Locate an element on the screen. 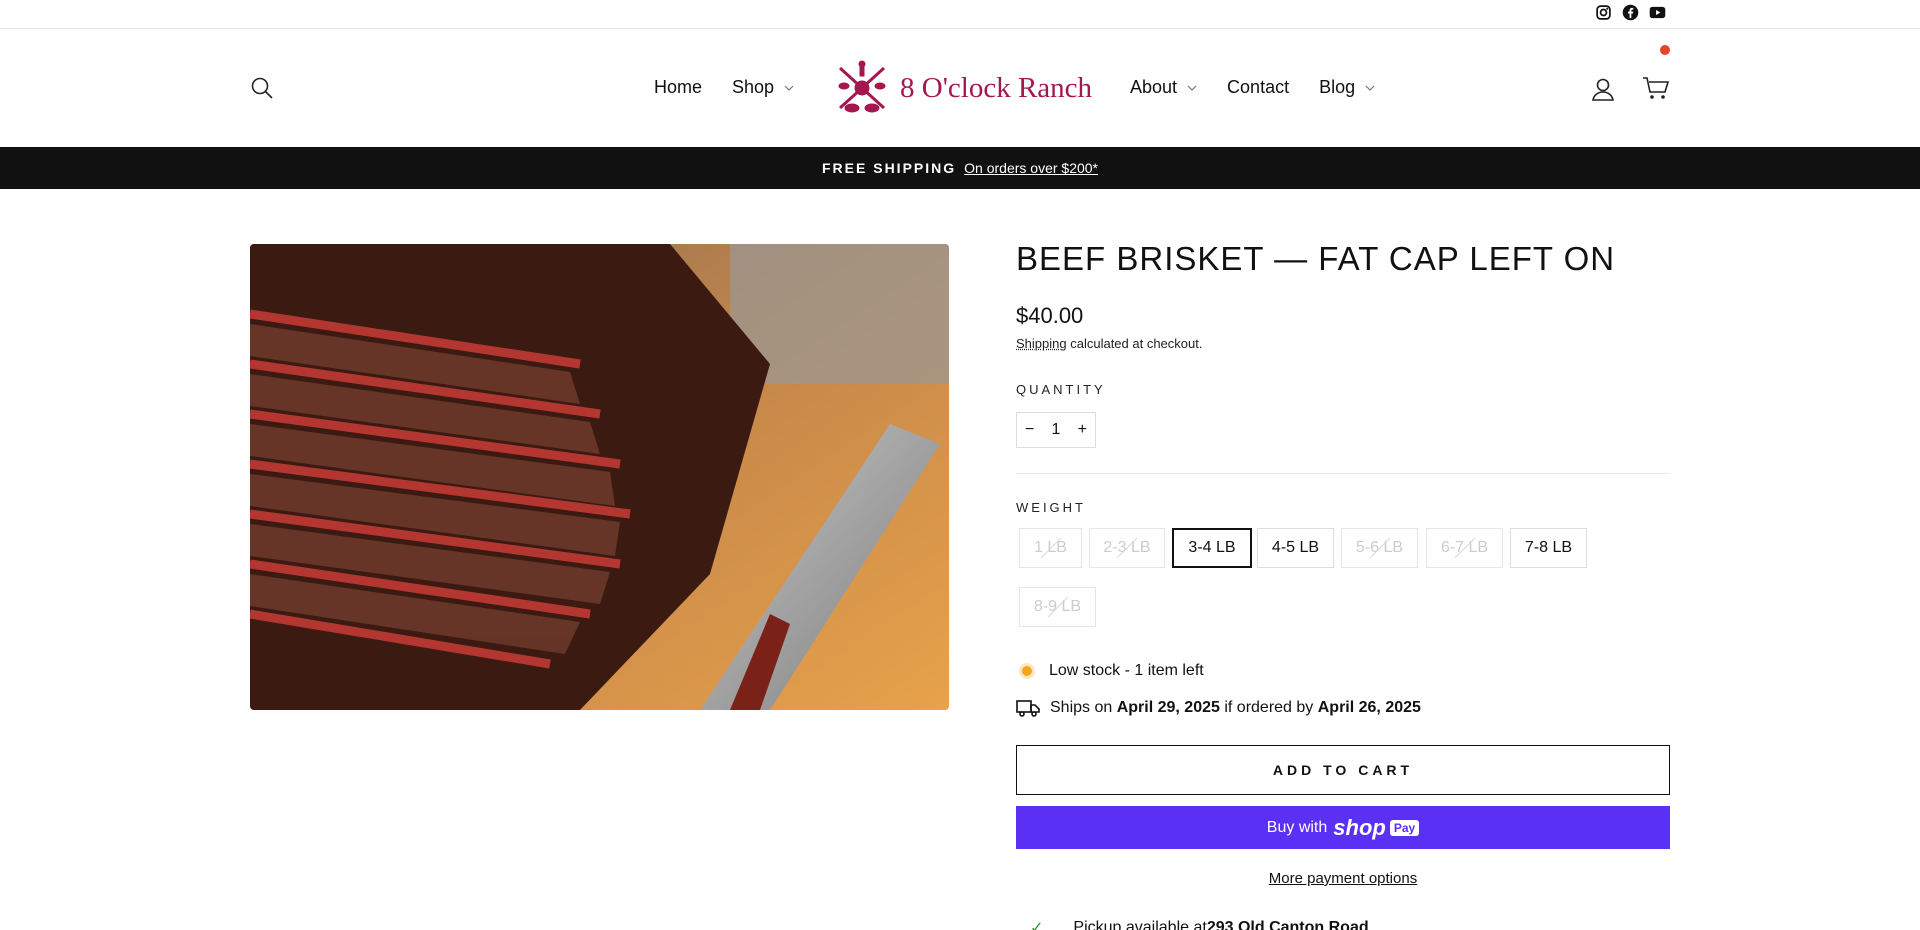 Image resolution: width=1920 pixels, height=930 pixels. product-price: $40.00 is located at coordinates (1050, 315).